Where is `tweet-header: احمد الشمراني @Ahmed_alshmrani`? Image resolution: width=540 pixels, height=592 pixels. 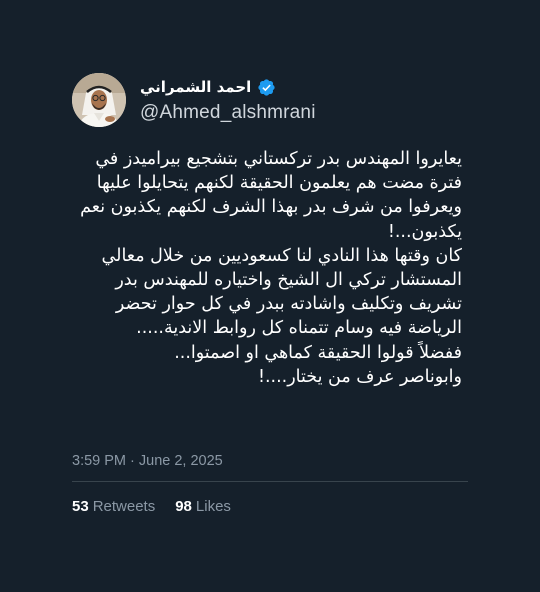 tweet-header: احمد الشمراني @Ahmed_alshmrani is located at coordinates (272, 100).